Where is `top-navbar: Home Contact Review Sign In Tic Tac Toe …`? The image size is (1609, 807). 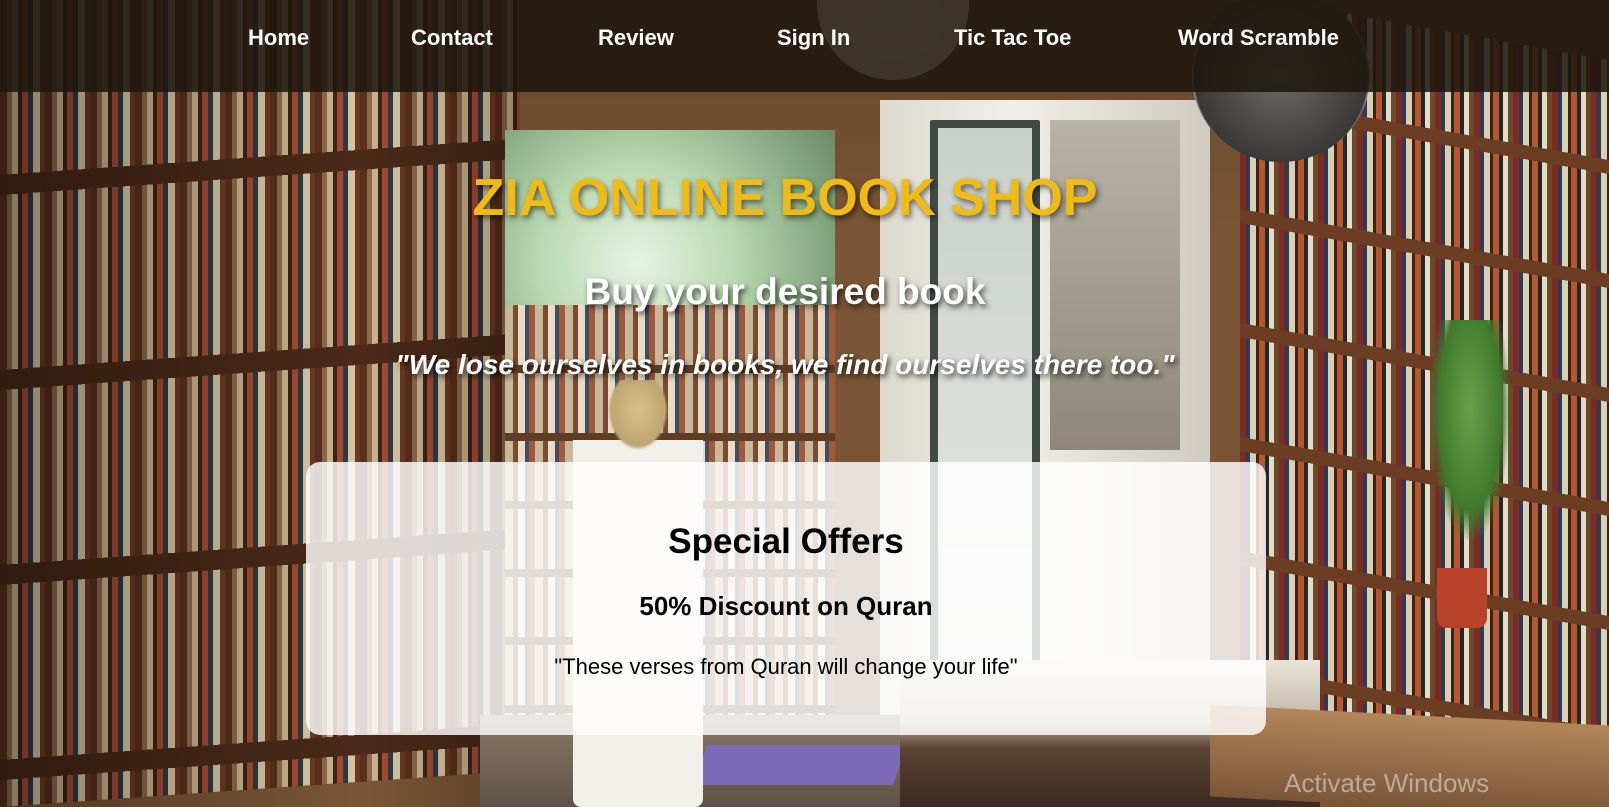
top-navbar: Home Contact Review Sign In Tic Tac Toe … is located at coordinates (804, 46).